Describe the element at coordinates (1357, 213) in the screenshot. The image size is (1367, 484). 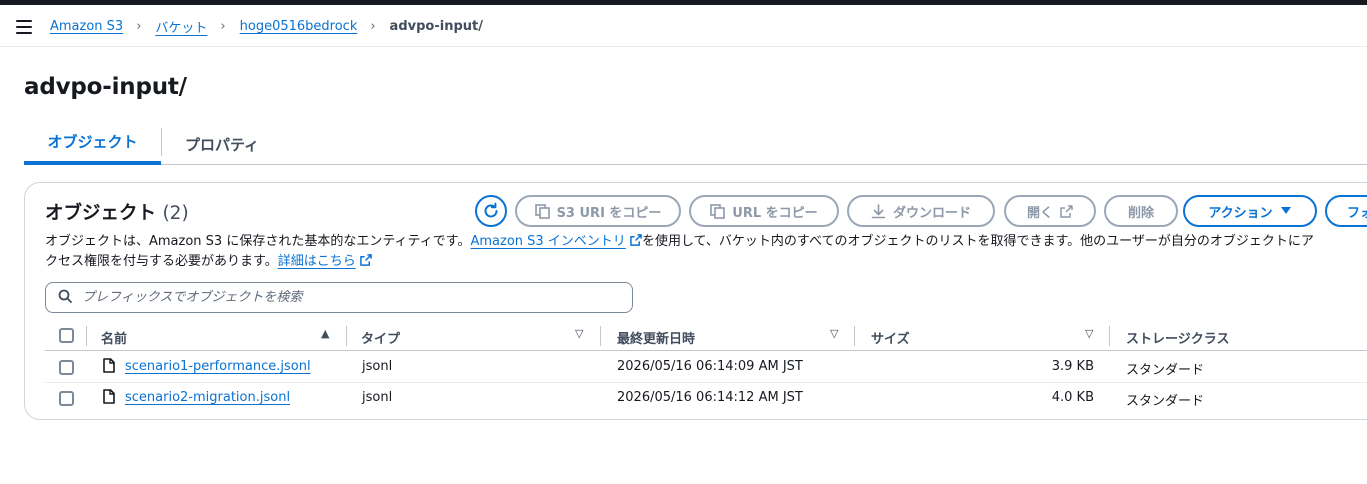
I see `create-folder-label: フォ` at that location.